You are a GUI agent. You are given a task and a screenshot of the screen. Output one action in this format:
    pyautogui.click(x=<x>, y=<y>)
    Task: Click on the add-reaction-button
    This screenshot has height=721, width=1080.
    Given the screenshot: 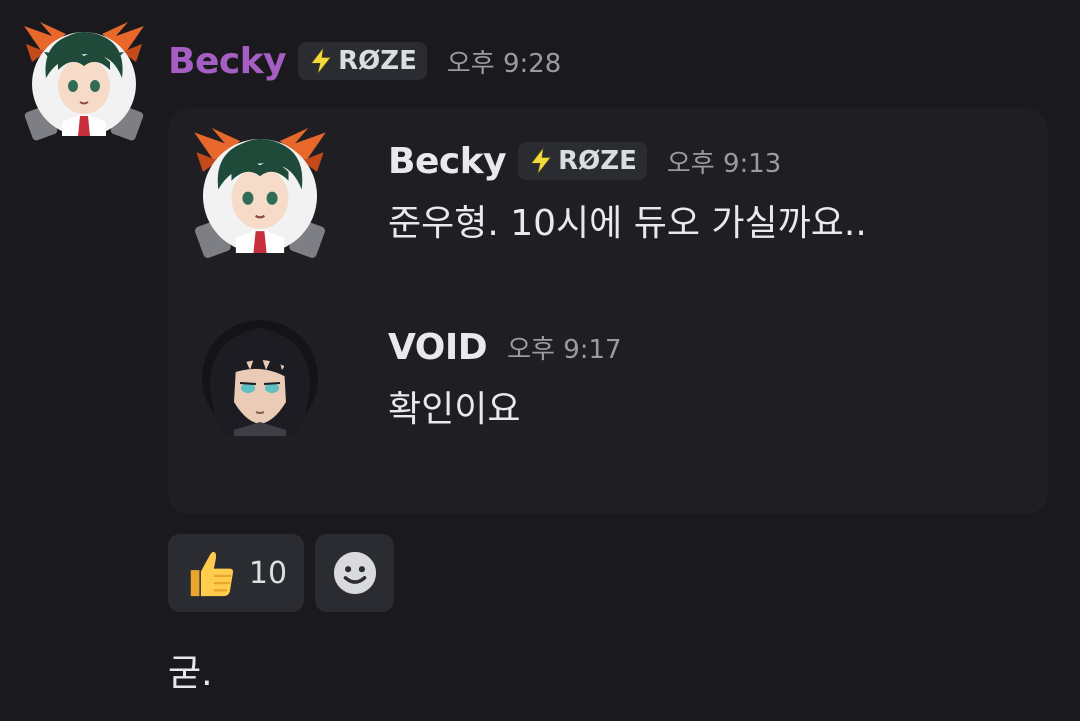 What is the action you would take?
    pyautogui.click(x=354, y=573)
    